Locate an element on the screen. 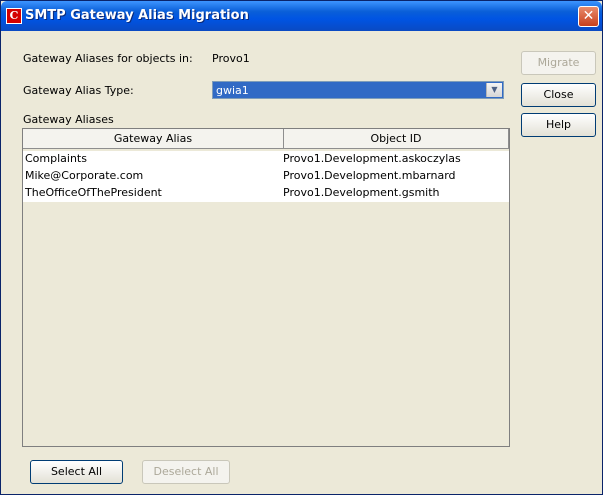 Image resolution: width=603 pixels, height=495 pixels. window-title: SMTP Gateway Alias Migration is located at coordinates (137, 15).